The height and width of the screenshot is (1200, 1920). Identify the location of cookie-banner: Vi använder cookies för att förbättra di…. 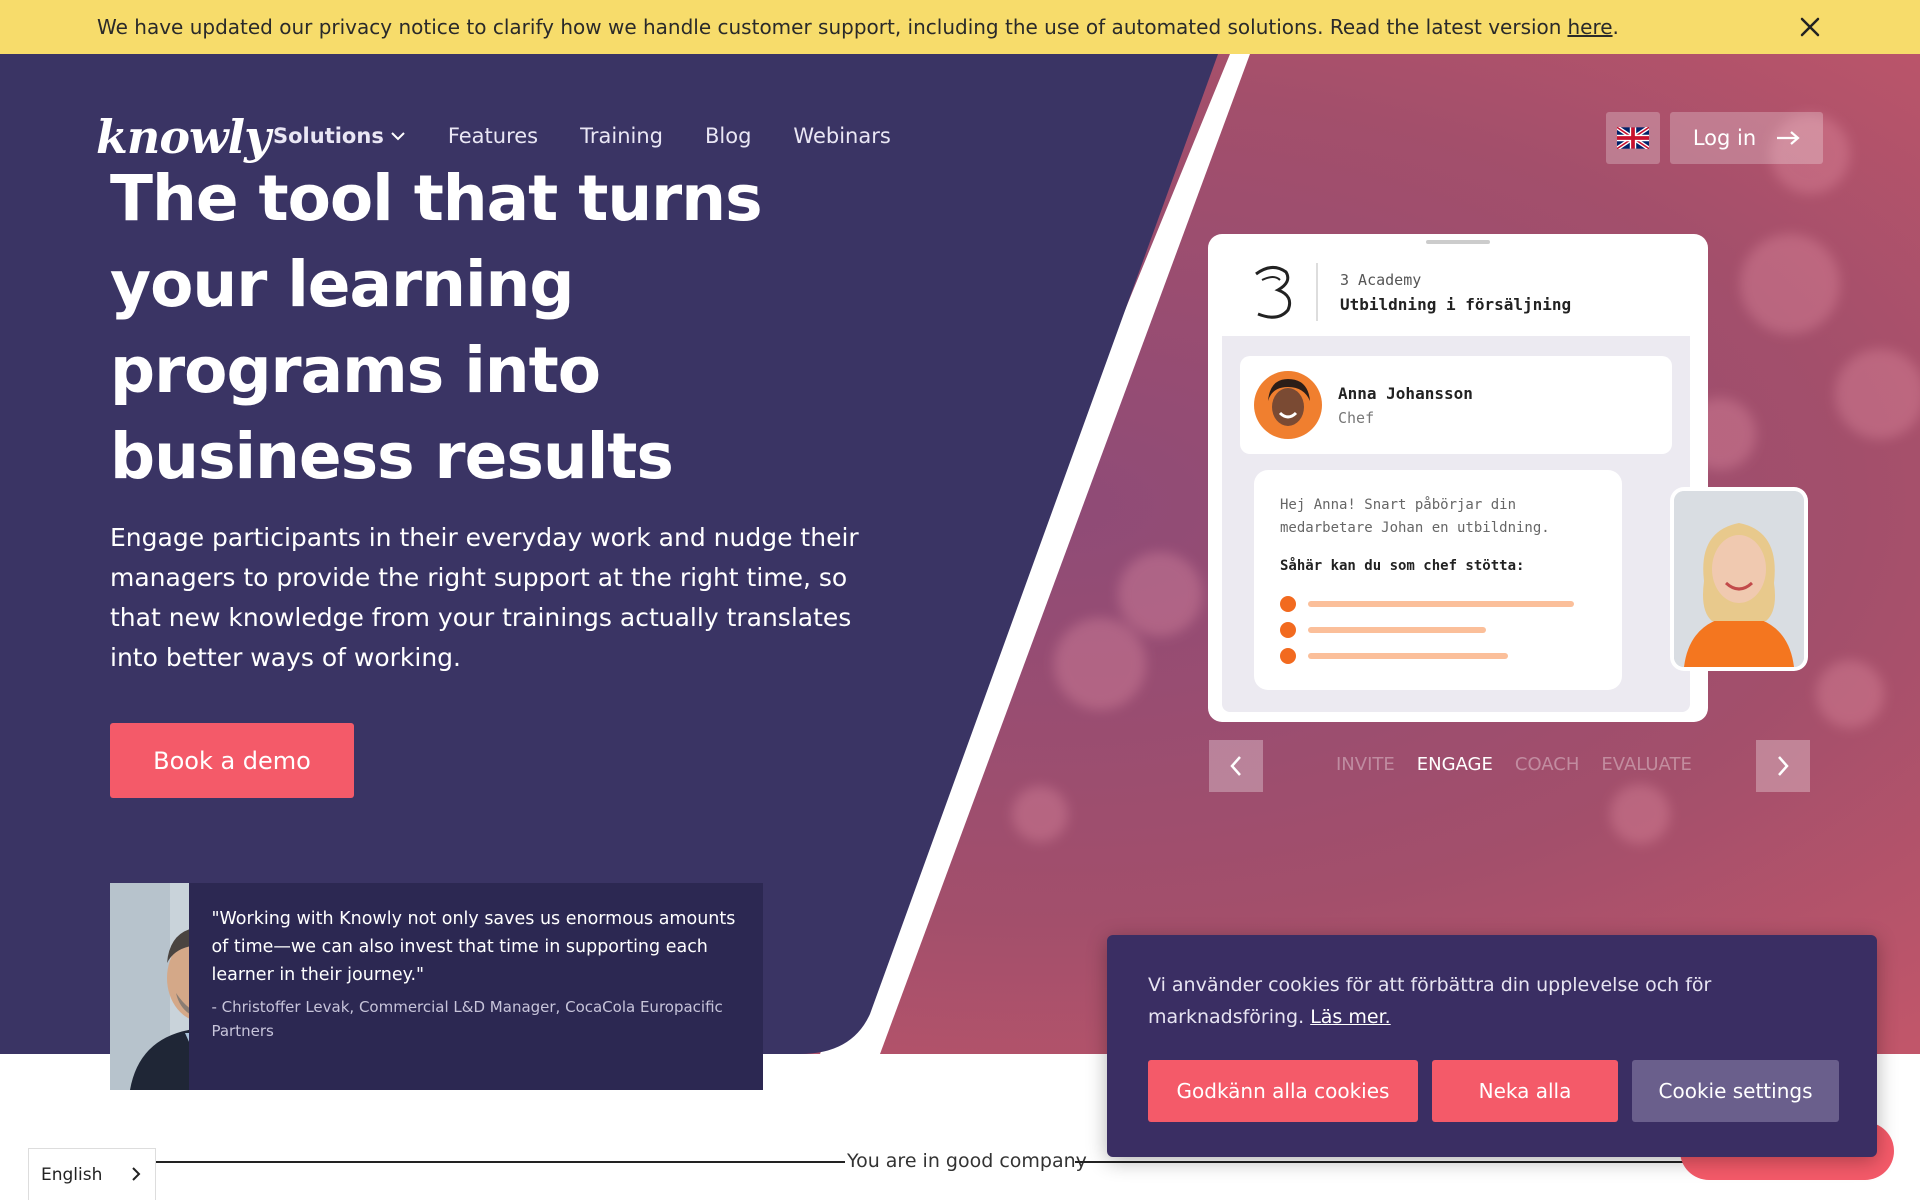
(1492, 1046).